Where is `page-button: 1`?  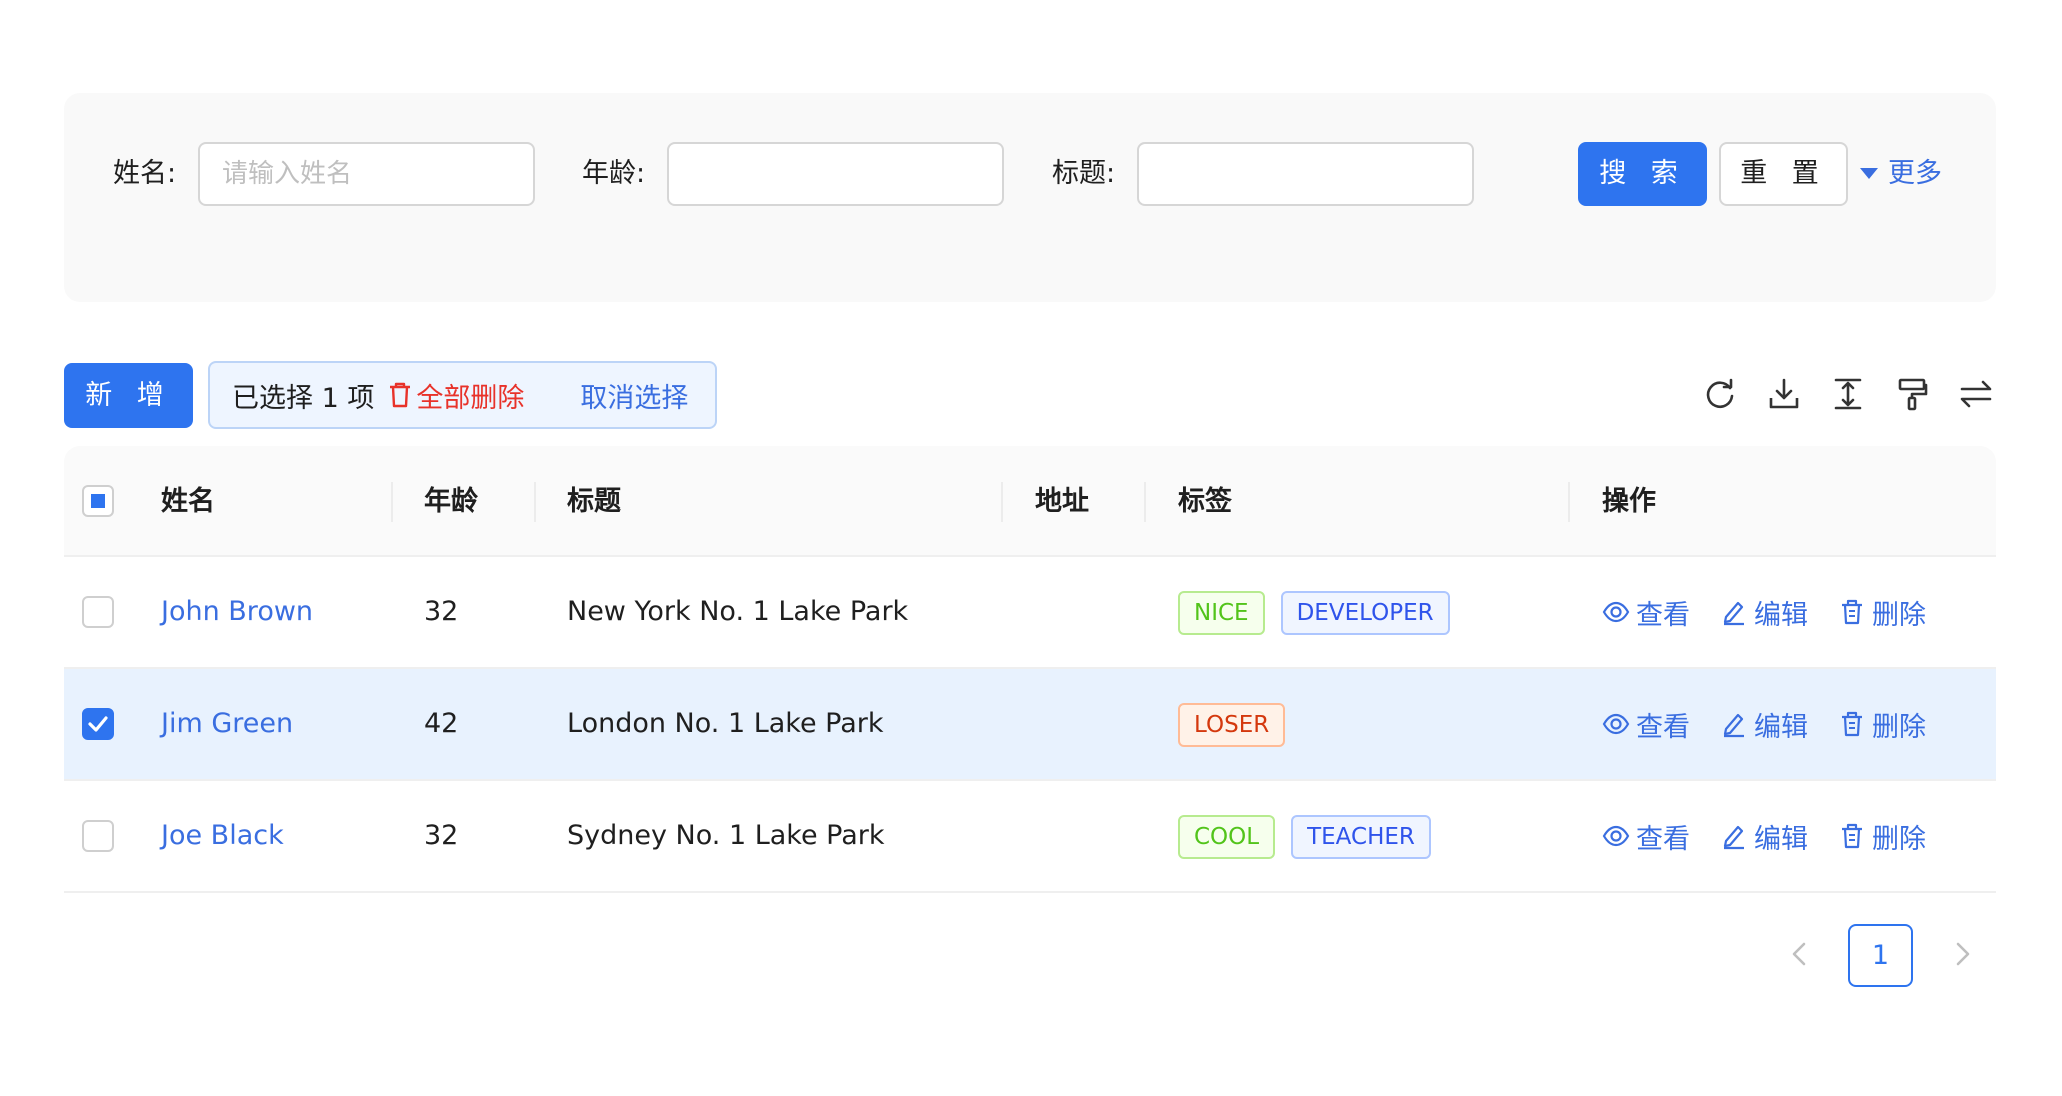 page-button: 1 is located at coordinates (1880, 955).